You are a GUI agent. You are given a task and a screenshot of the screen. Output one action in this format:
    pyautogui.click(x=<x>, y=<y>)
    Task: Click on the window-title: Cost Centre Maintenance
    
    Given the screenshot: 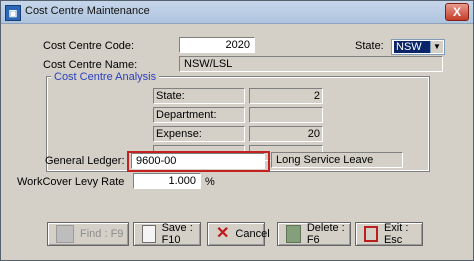 What is the action you would take?
    pyautogui.click(x=87, y=11)
    